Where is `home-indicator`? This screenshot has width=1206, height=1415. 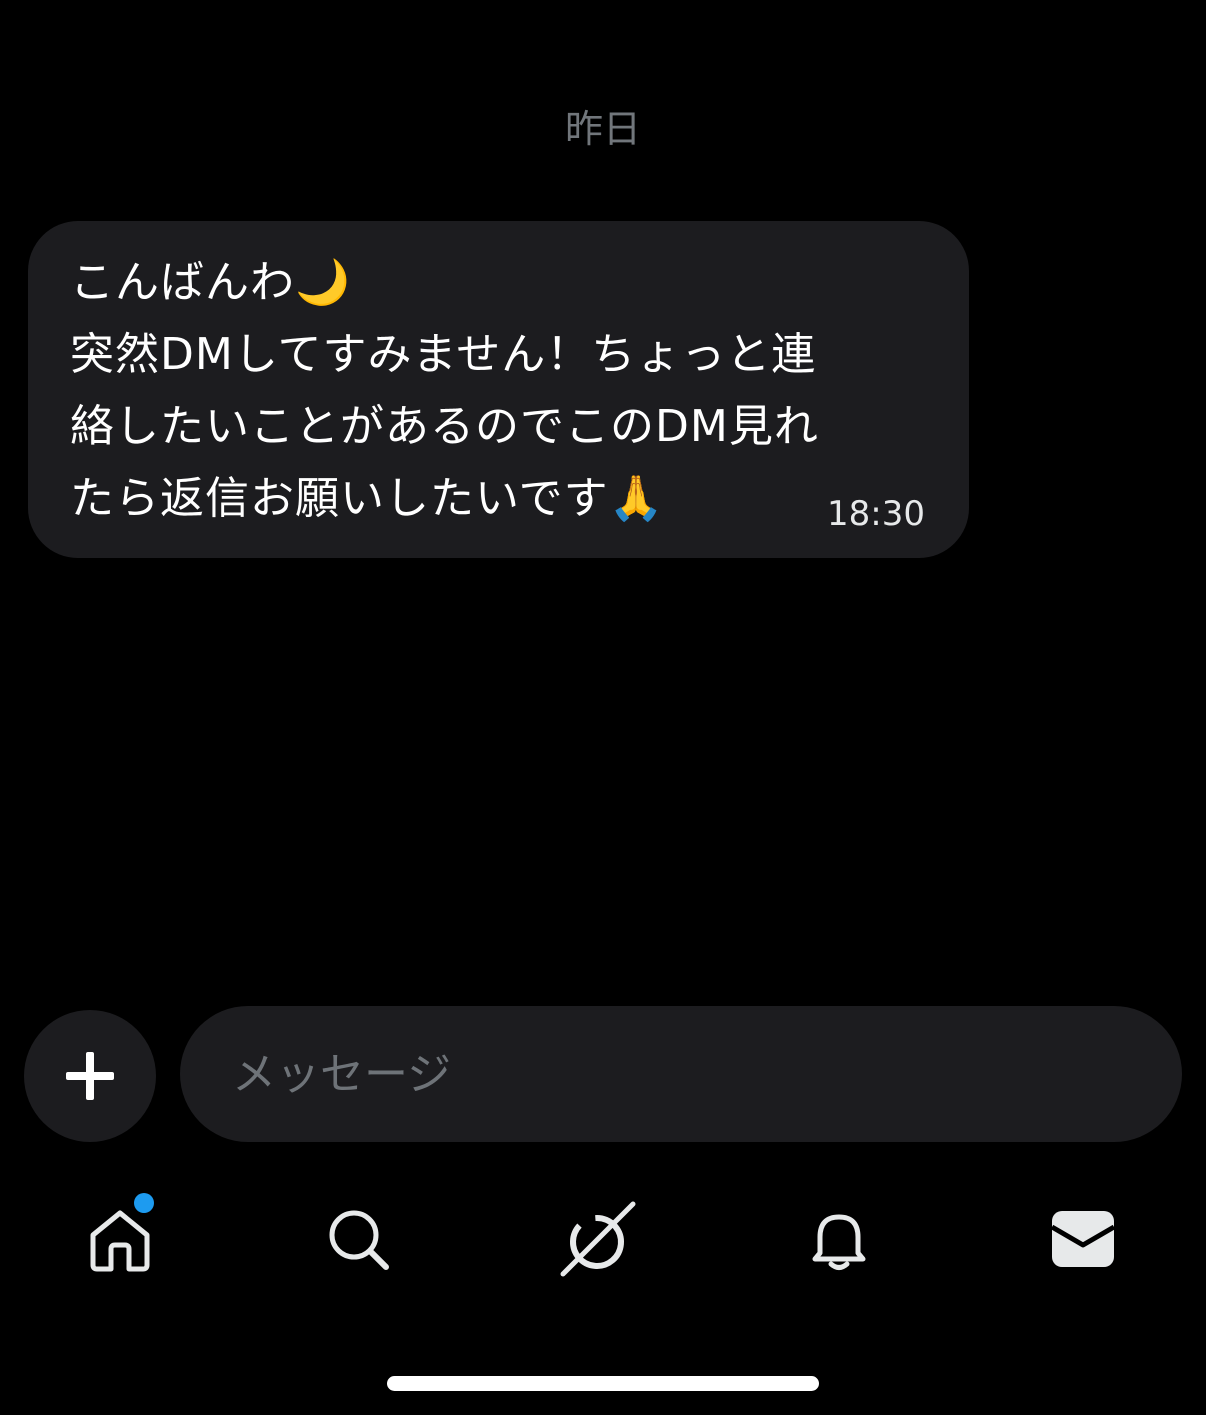 home-indicator is located at coordinates (603, 1383).